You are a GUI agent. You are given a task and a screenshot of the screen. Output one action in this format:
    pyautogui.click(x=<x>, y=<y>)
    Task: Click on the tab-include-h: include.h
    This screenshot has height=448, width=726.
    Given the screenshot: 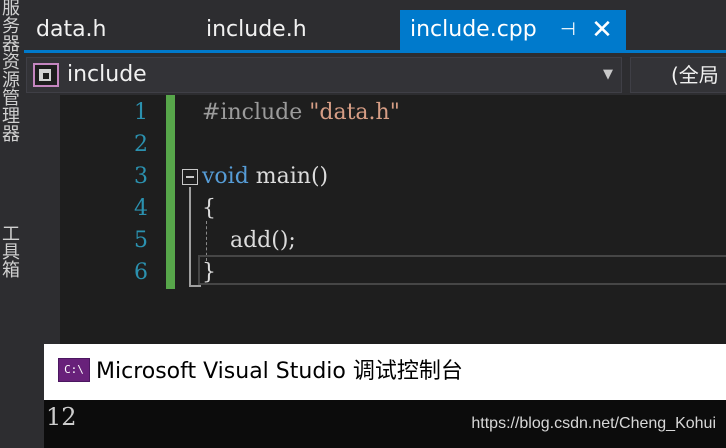 What is the action you would take?
    pyautogui.click(x=296, y=30)
    